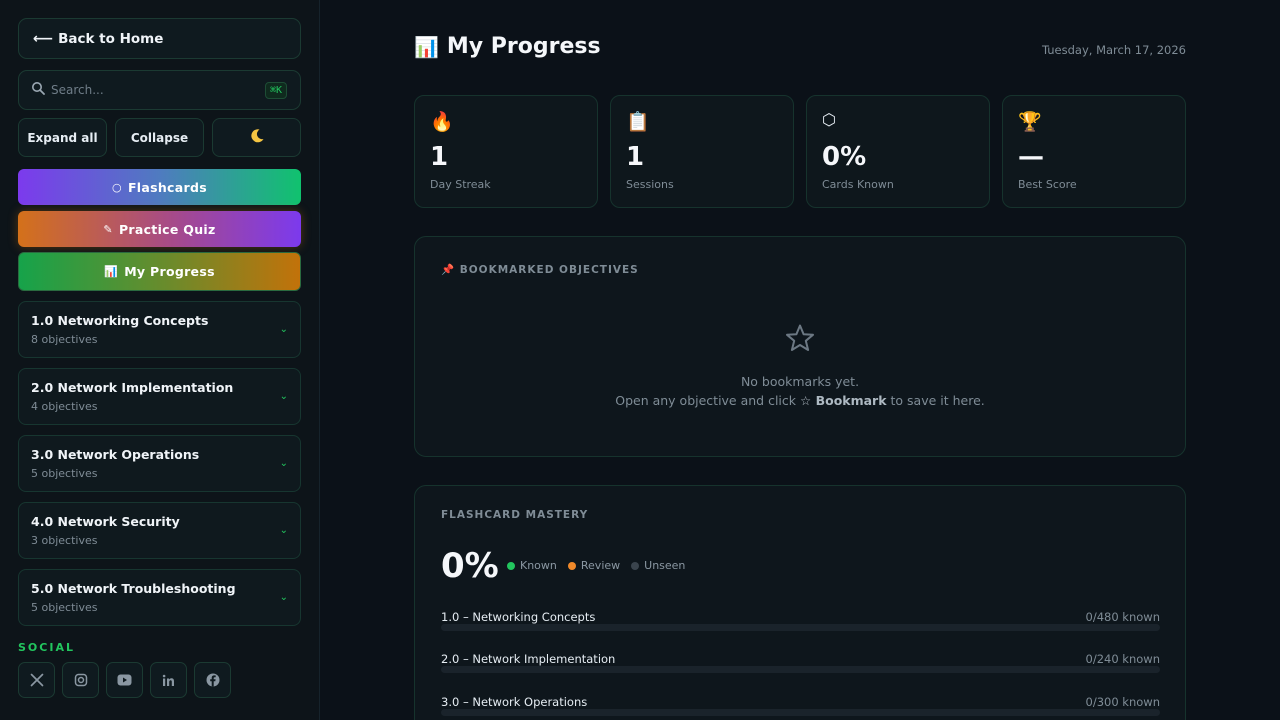 The width and height of the screenshot is (1280, 720). I want to click on expand-all-button: Expand all, so click(62, 137).